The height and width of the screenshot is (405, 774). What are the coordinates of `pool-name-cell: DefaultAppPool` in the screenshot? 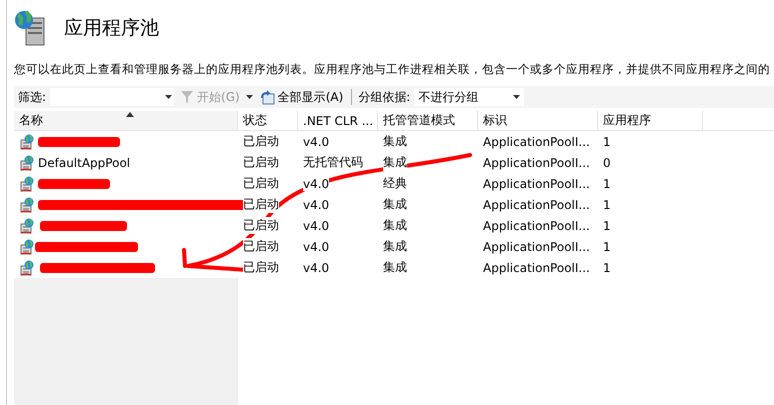 It's located at (126, 162).